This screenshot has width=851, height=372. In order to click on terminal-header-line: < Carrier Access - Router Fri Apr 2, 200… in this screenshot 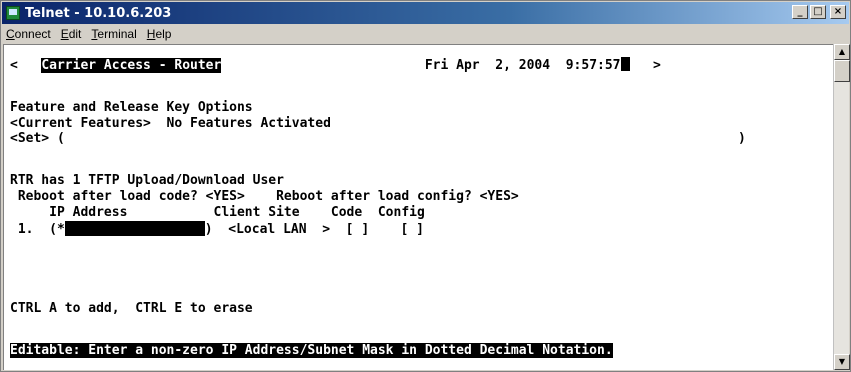, I will do `click(335, 65)`.